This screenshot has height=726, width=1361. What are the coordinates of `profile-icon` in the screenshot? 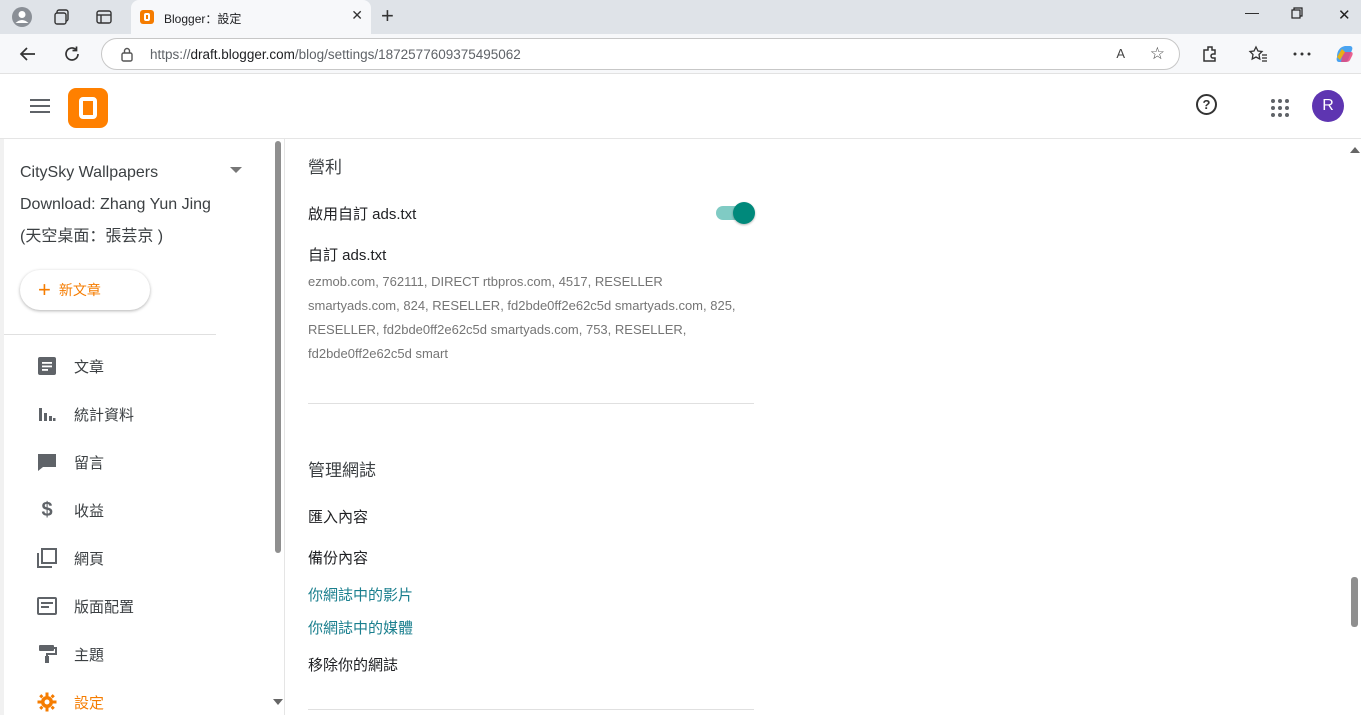 It's located at (22, 17).